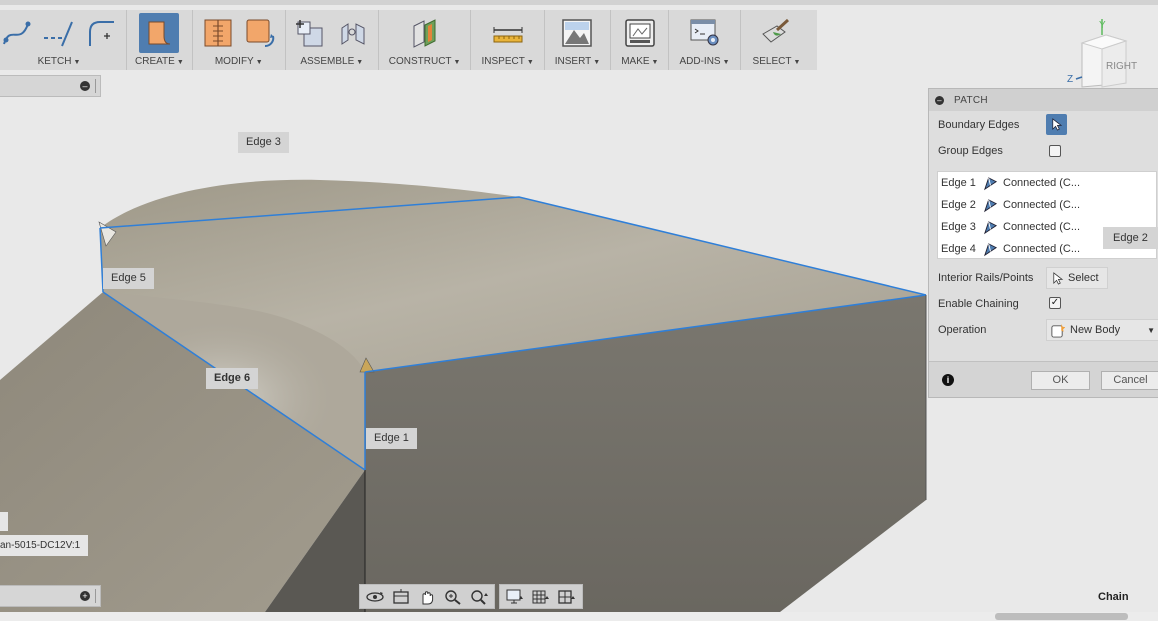 Image resolution: width=1158 pixels, height=621 pixels. Describe the element at coordinates (705, 33) in the screenshot. I see `scripts-icon` at that location.